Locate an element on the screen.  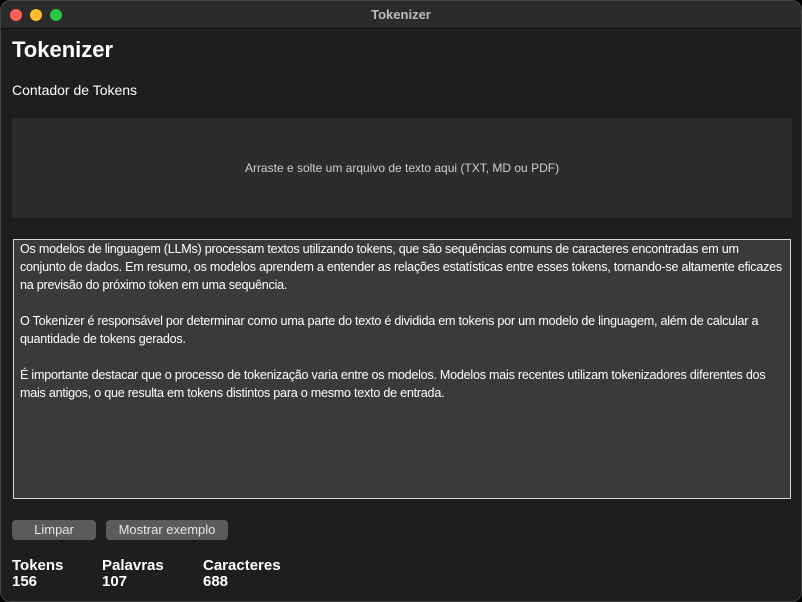
characters-stat: Caracteres 688 is located at coordinates (242, 574).